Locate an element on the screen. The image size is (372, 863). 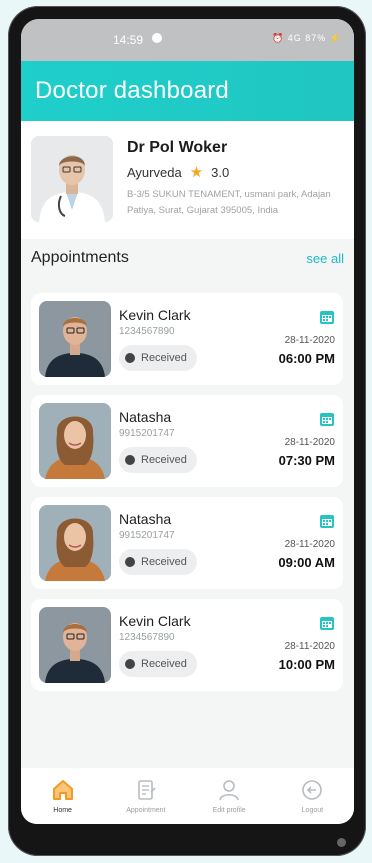
appointment-time: 06:00 PM is located at coordinates (306, 358).